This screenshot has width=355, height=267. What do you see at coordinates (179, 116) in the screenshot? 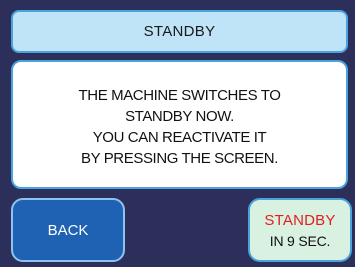
I see `message-line-2: STANDBY NOW.` at bounding box center [179, 116].